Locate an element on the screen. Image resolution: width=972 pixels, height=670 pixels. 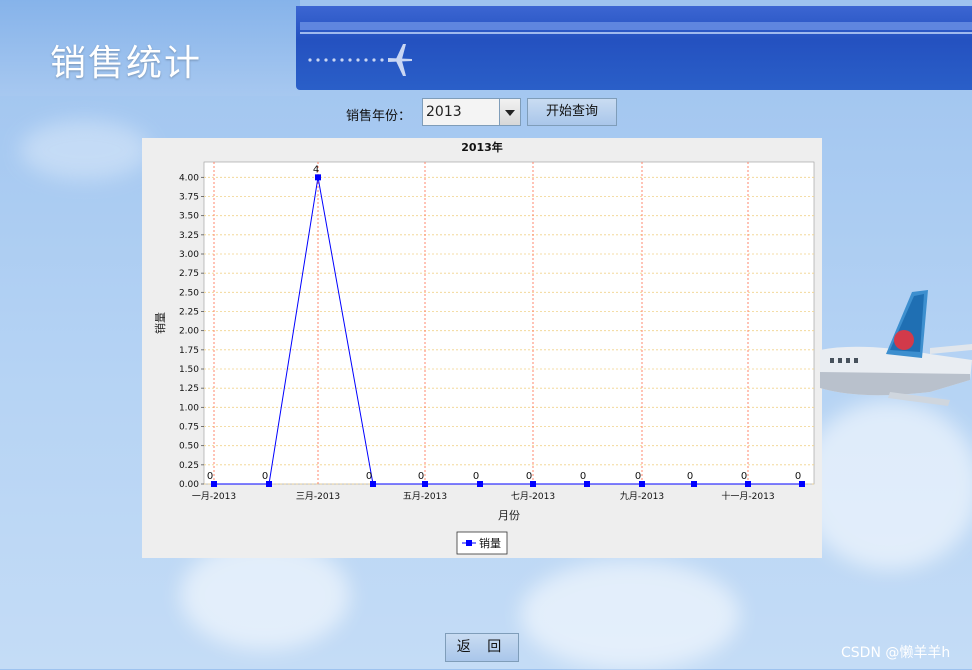
query-button: 开始查询 is located at coordinates (572, 112).